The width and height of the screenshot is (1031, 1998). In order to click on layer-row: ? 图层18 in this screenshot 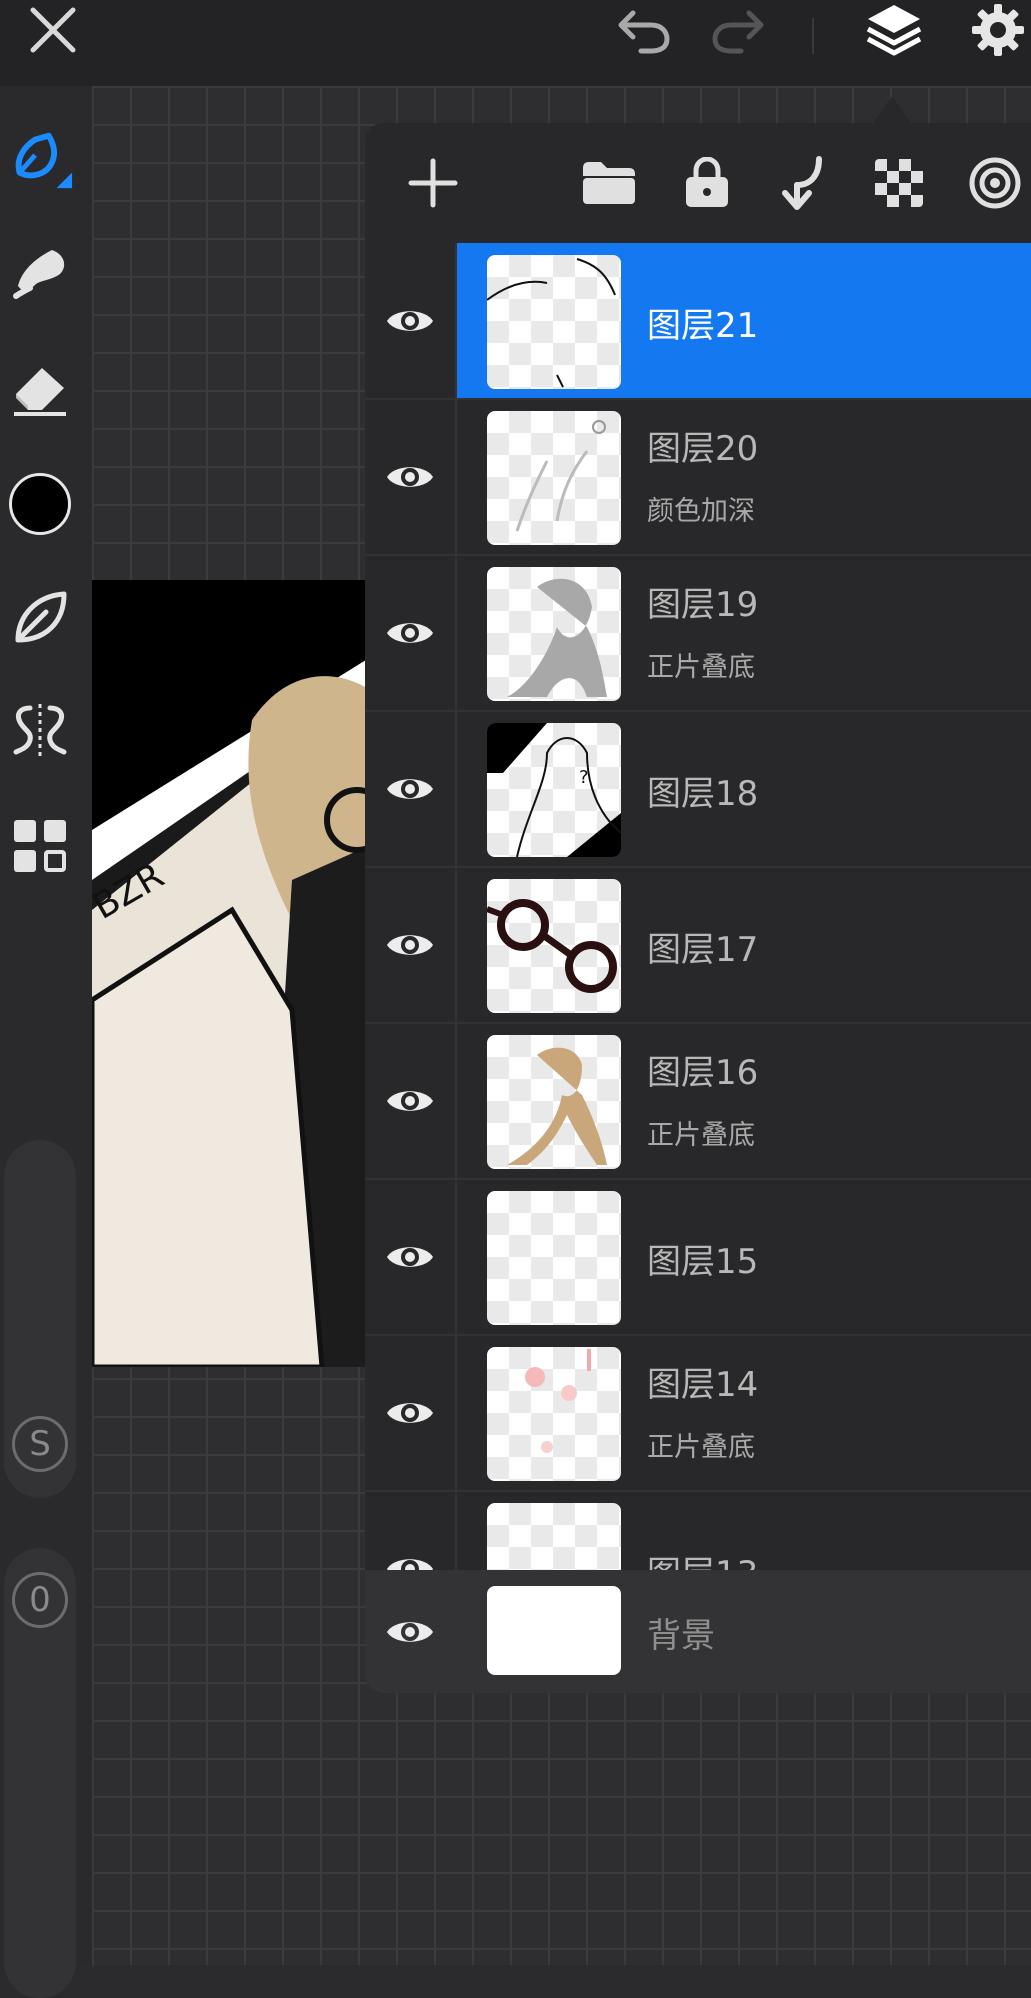, I will do `click(698, 789)`.